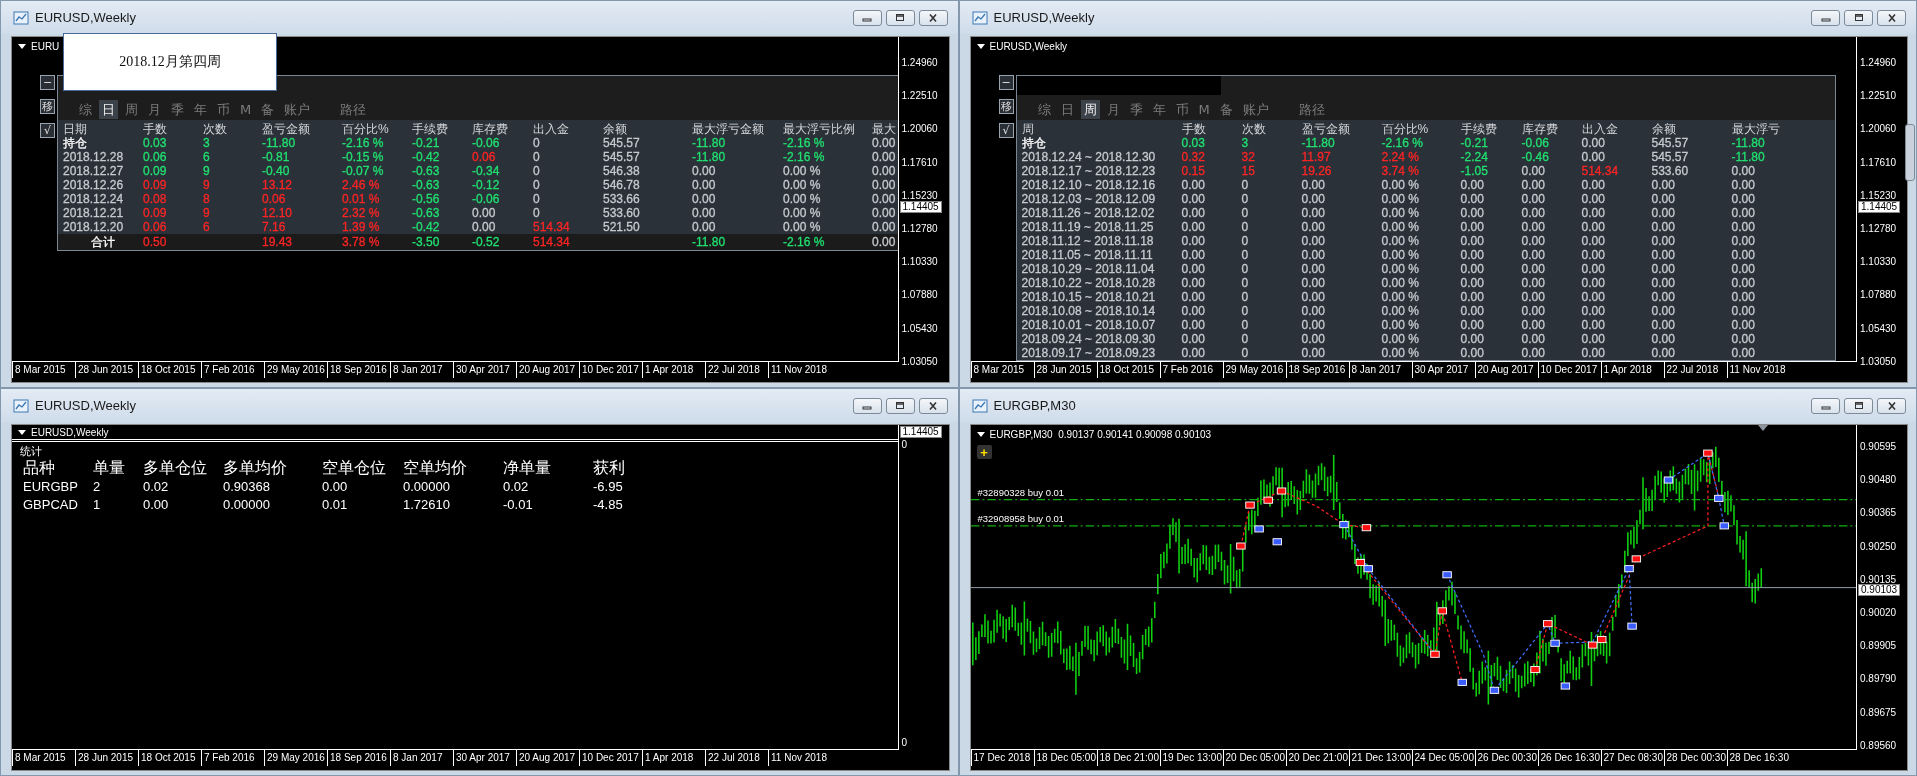 Image resolution: width=1917 pixels, height=776 pixels. I want to click on table-cell: 2018.11.26 ~ 2018.12.02, so click(1088, 213).